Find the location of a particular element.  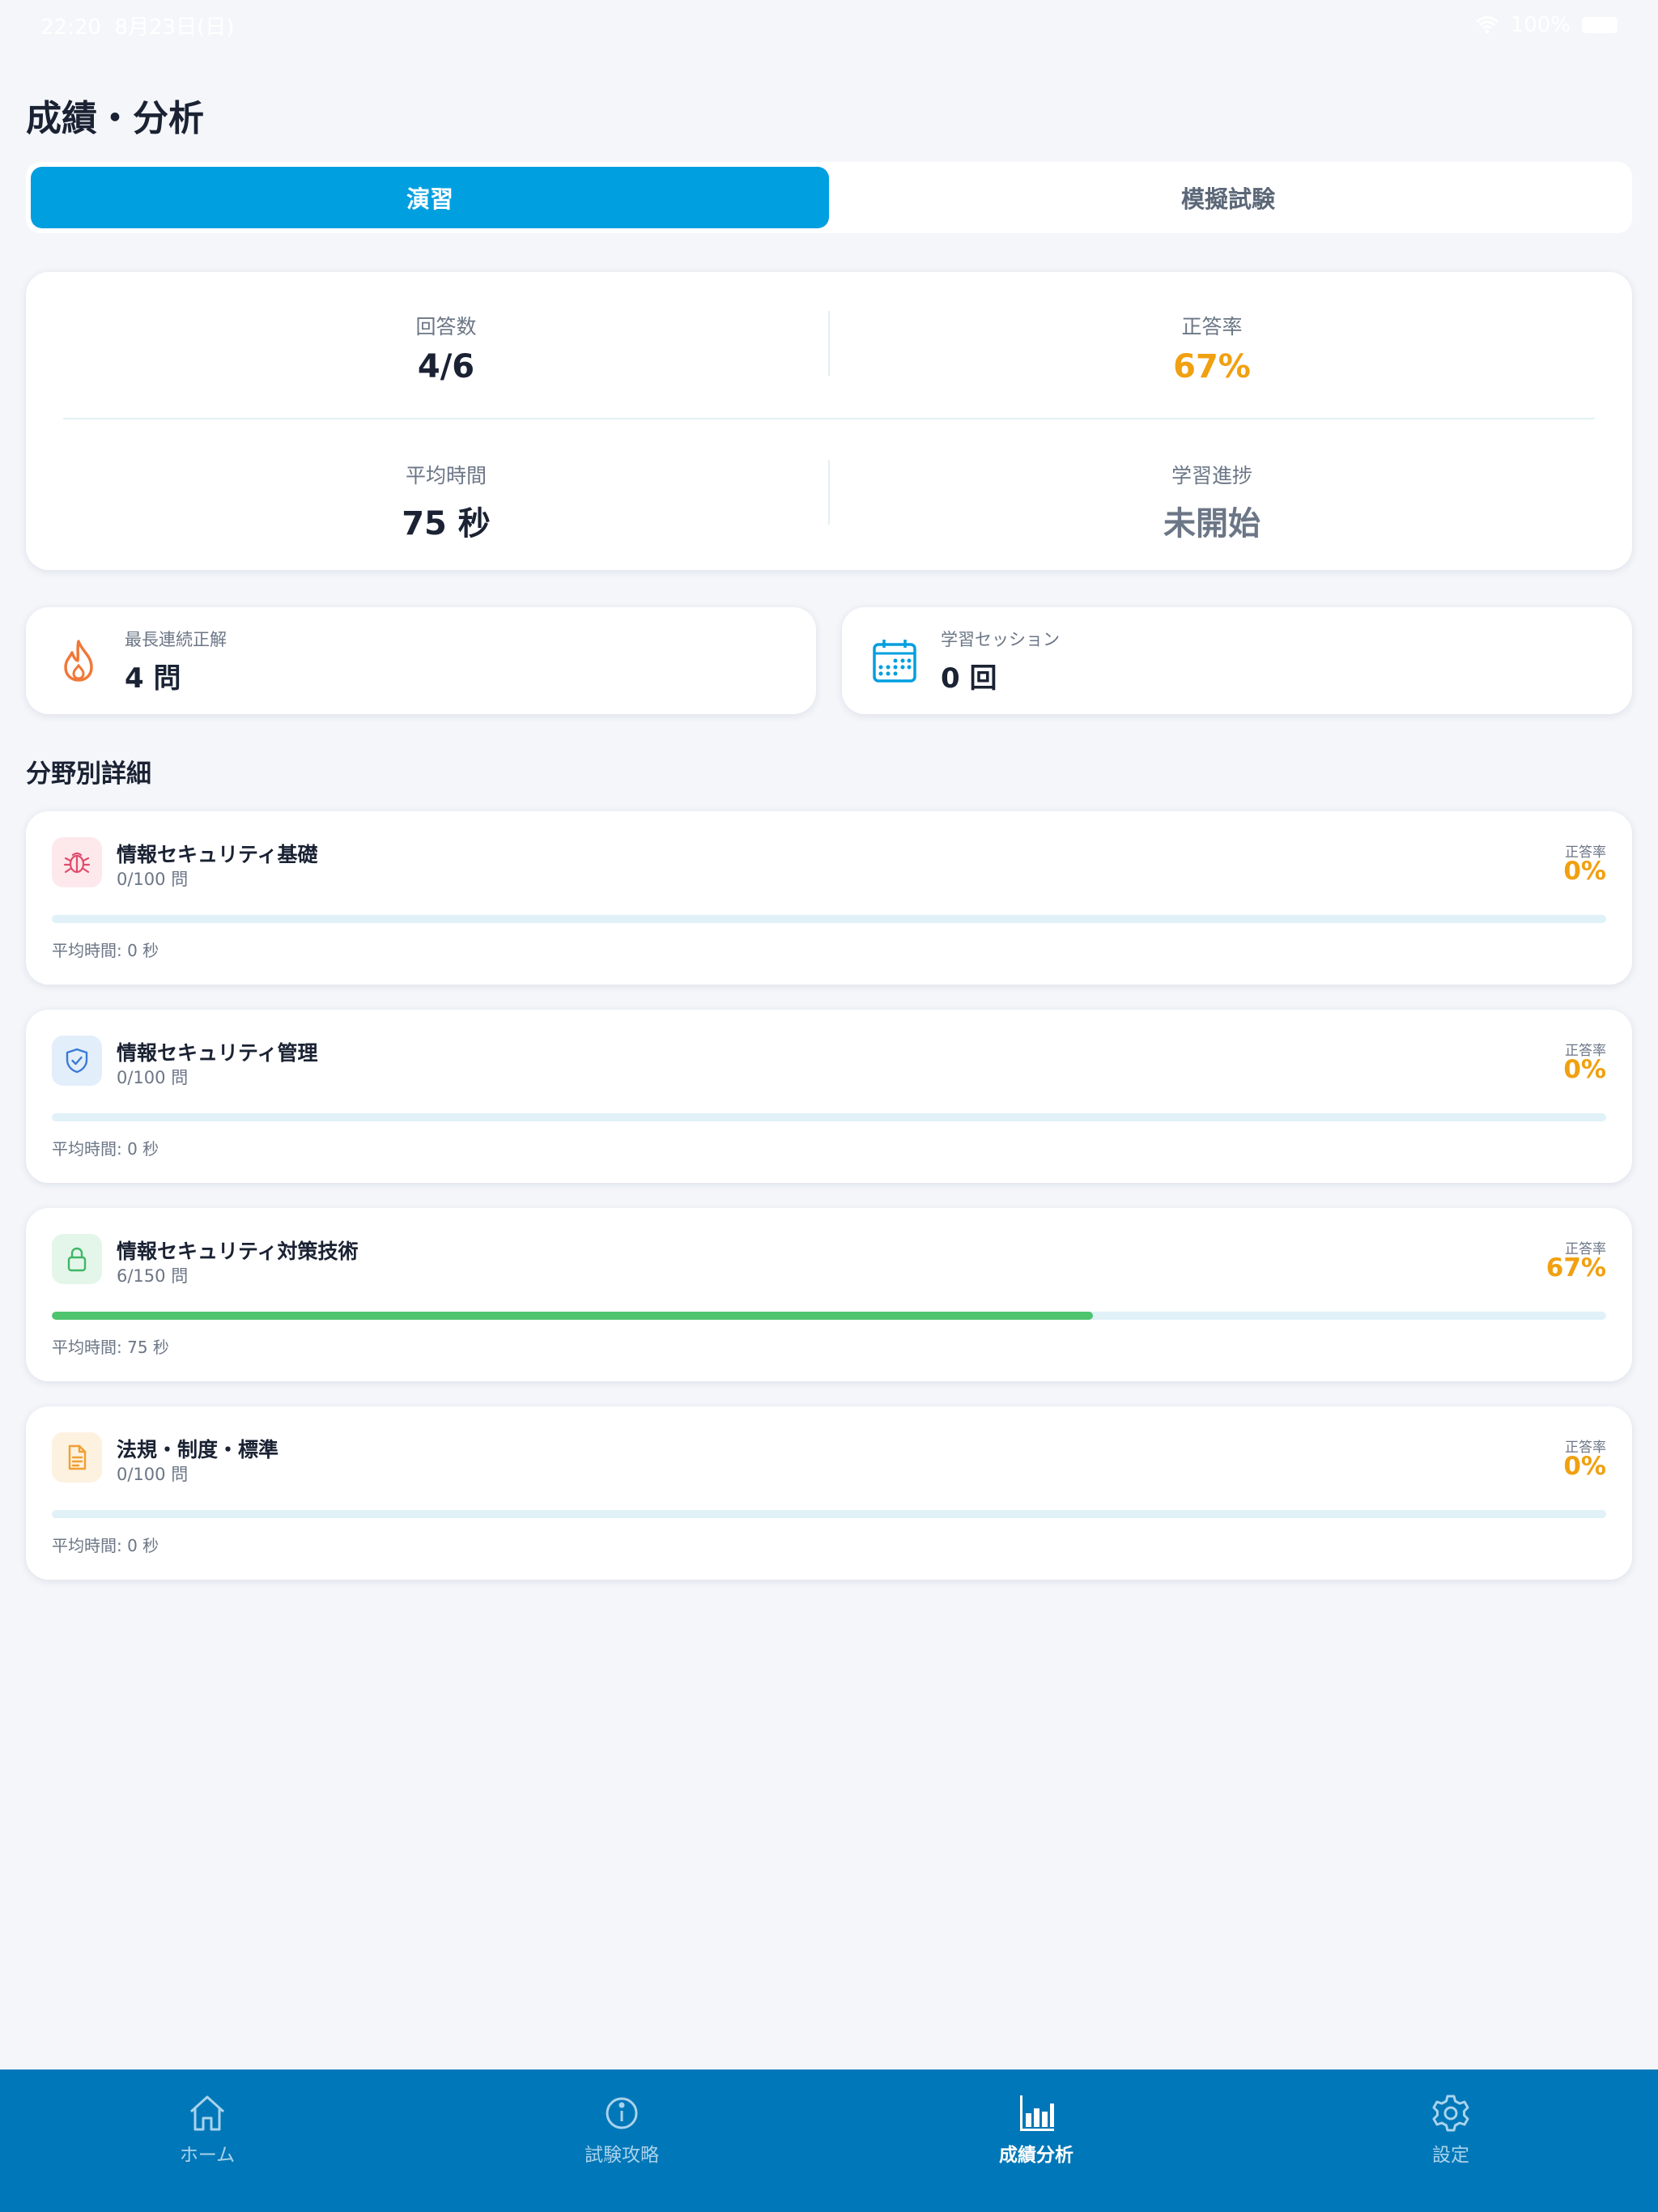

avg-time-stat: 平均時間 75 秒 is located at coordinates (446, 502).